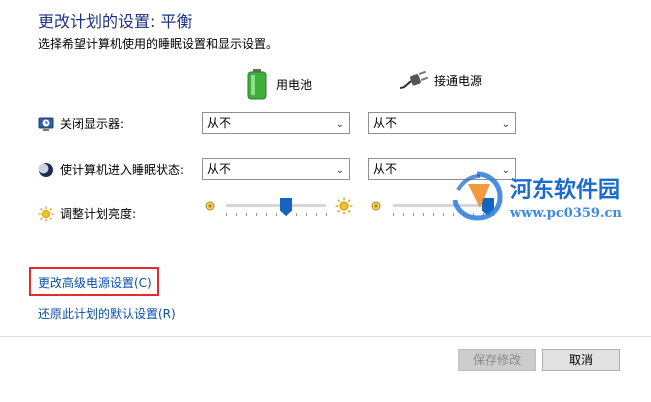 The height and width of the screenshot is (402, 651). I want to click on watermark-url: www.pc0359.cn, so click(566, 213).